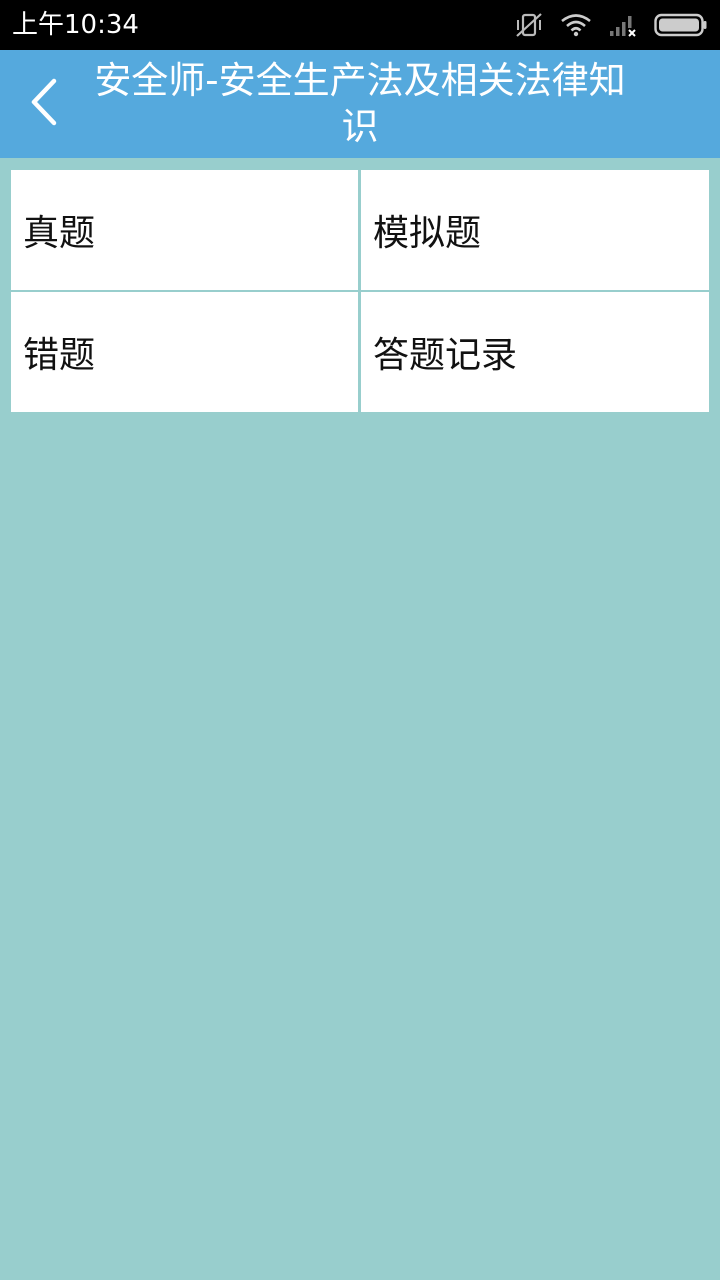 The width and height of the screenshot is (720, 1280). Describe the element at coordinates (535, 230) in the screenshot. I see `menu-item-mock-questions: 模拟题` at that location.